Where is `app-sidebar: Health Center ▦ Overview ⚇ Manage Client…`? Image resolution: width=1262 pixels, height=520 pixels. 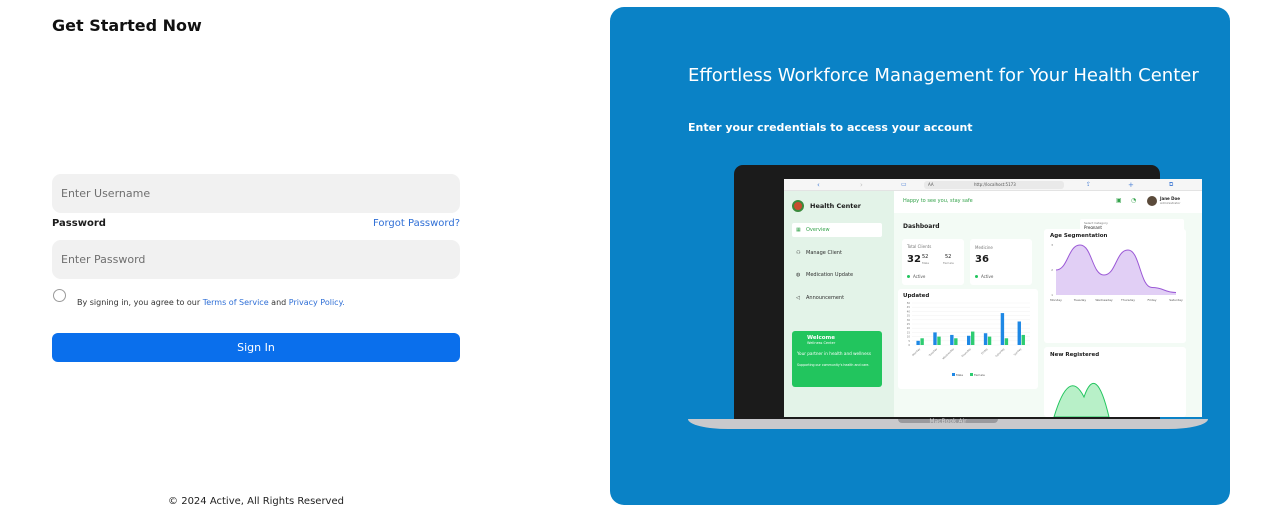 app-sidebar: Health Center ▦ Overview ⚇ Manage Client… is located at coordinates (839, 304).